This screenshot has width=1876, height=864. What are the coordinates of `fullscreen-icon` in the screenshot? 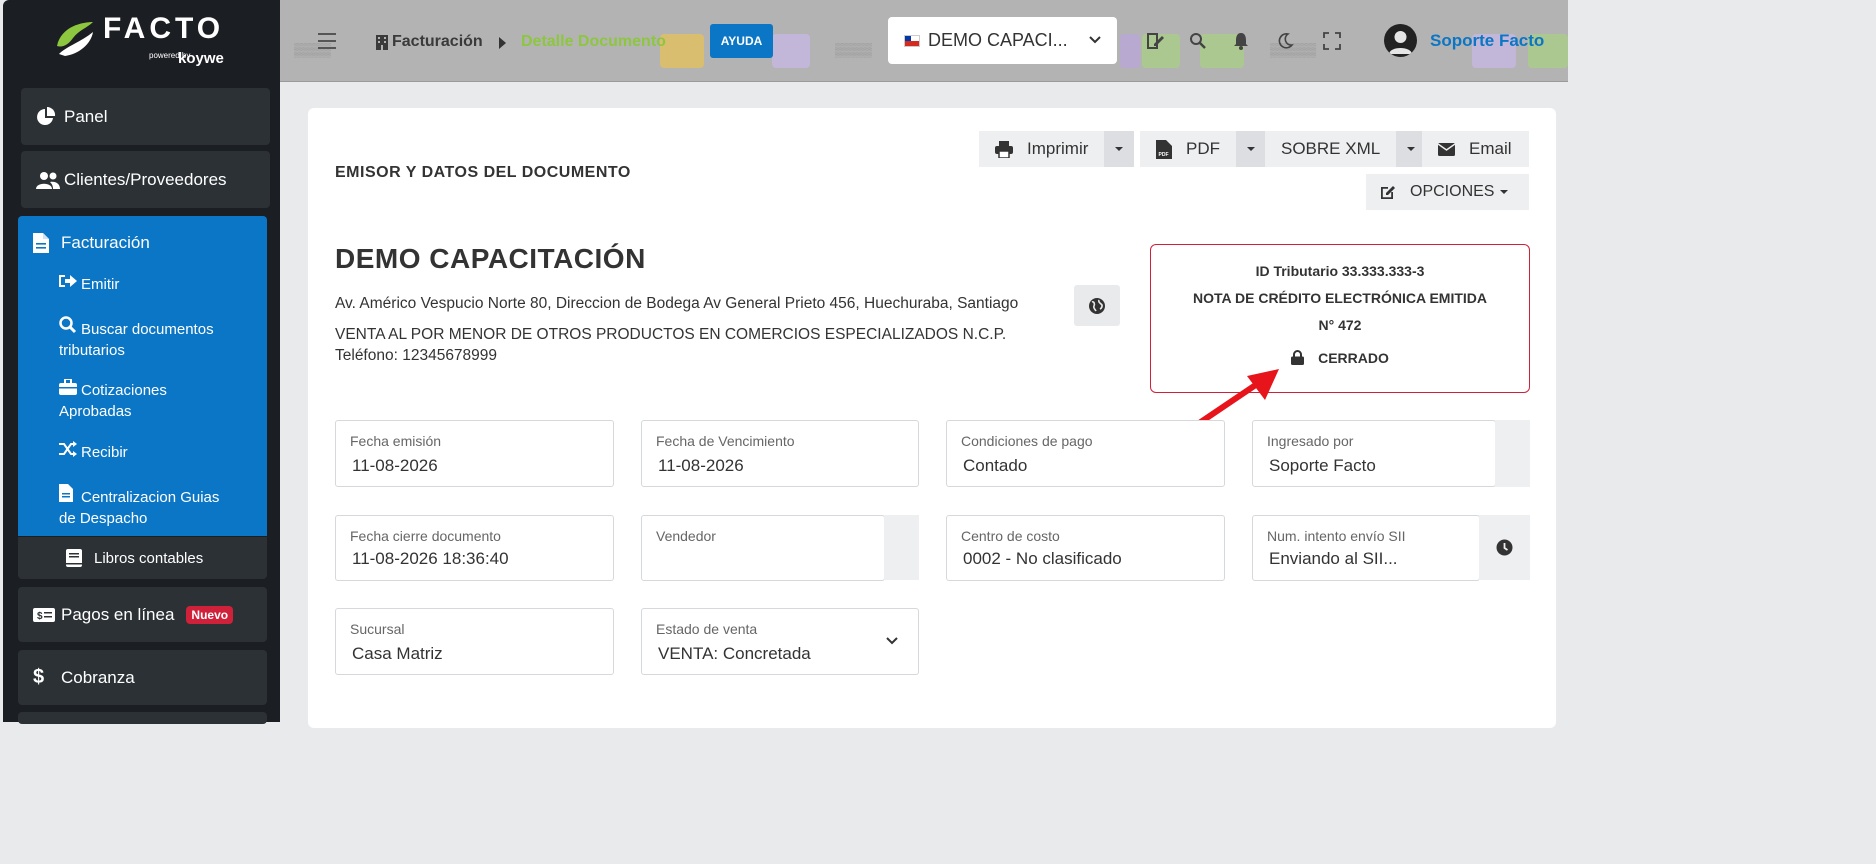 It's located at (1332, 41).